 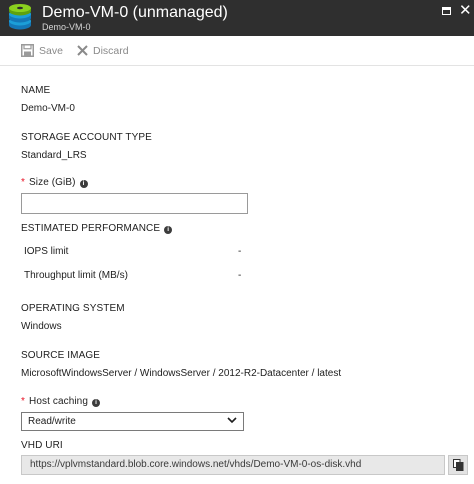 I want to click on window-title: Demo-VM-0 (unmanaged), so click(x=135, y=12).